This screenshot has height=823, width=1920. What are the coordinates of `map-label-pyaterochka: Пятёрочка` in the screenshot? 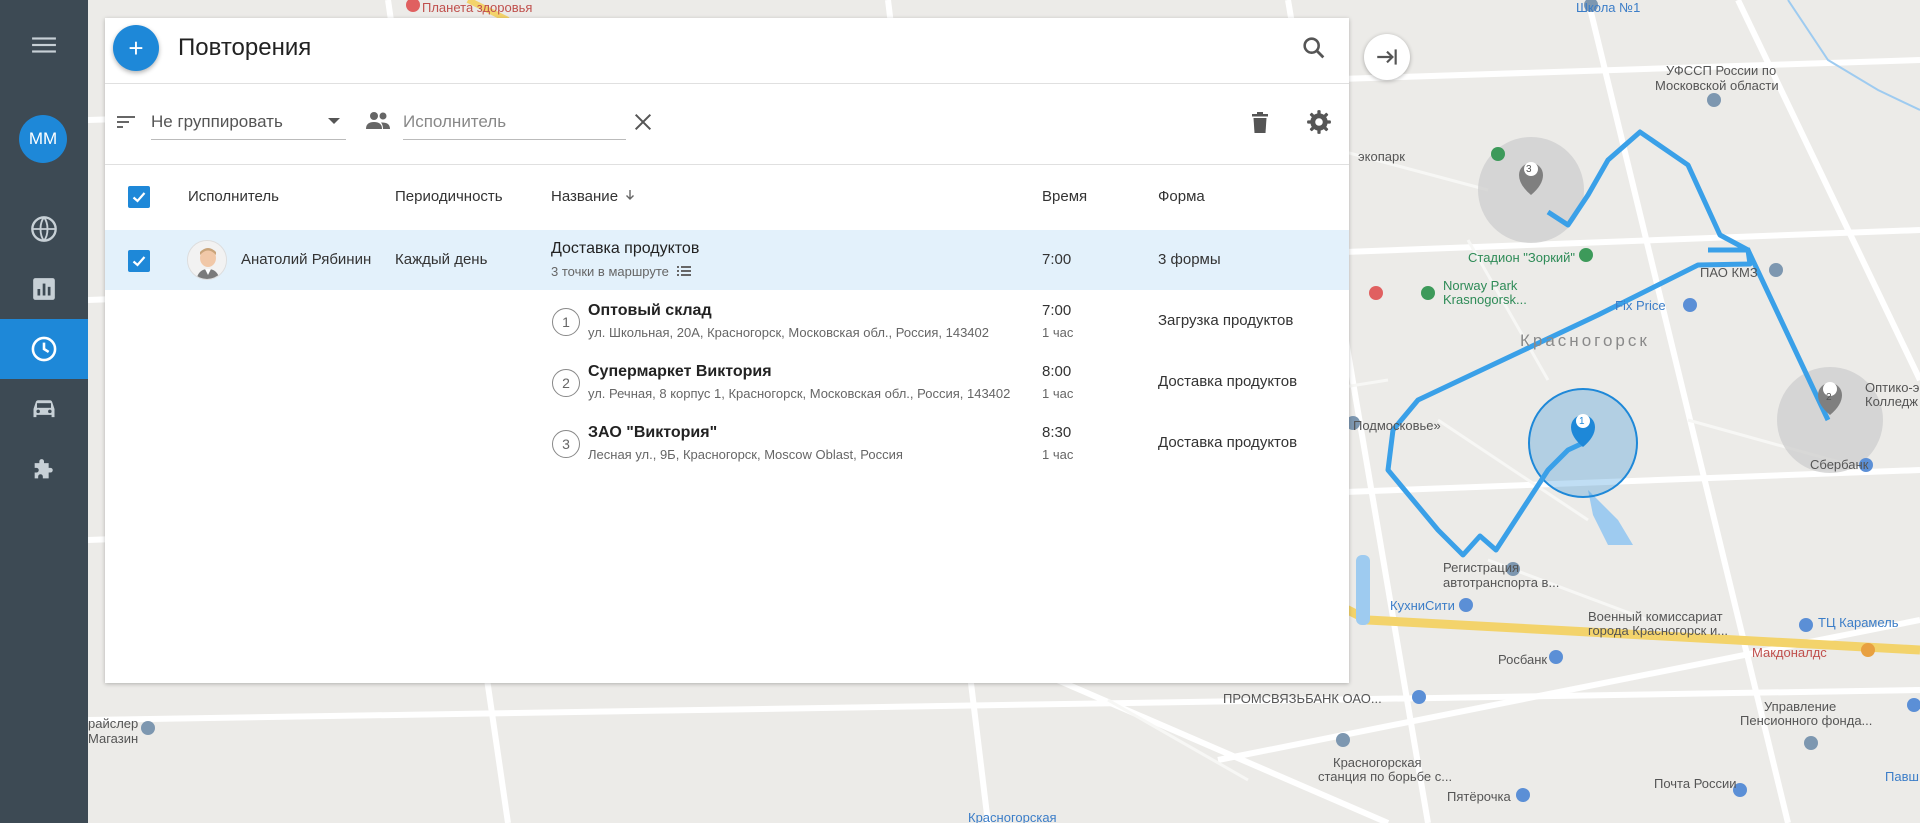 It's located at (1479, 796).